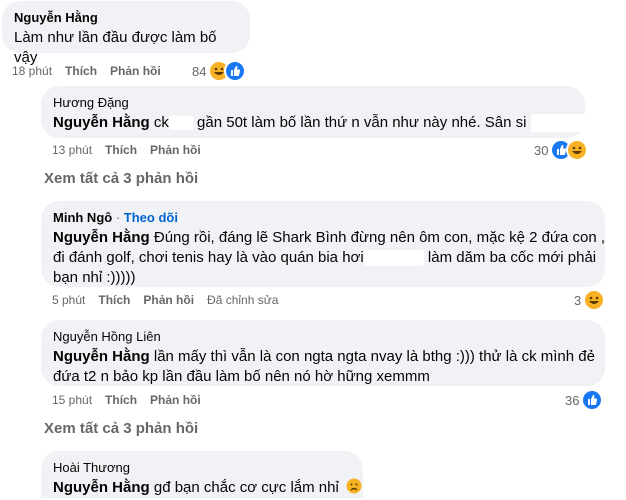  Describe the element at coordinates (82, 217) in the screenshot. I see `comment-author-name: Minh Ngô` at that location.